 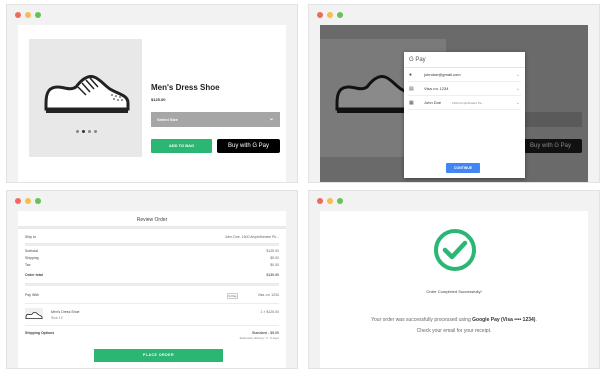 I want to click on delivery-estimate: Estimated delivery: 4 - 5 days, so click(x=259, y=338).